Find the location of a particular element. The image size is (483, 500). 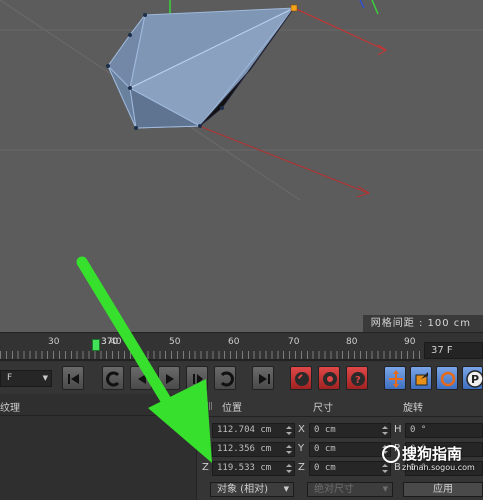

scale-tool-button is located at coordinates (421, 378).